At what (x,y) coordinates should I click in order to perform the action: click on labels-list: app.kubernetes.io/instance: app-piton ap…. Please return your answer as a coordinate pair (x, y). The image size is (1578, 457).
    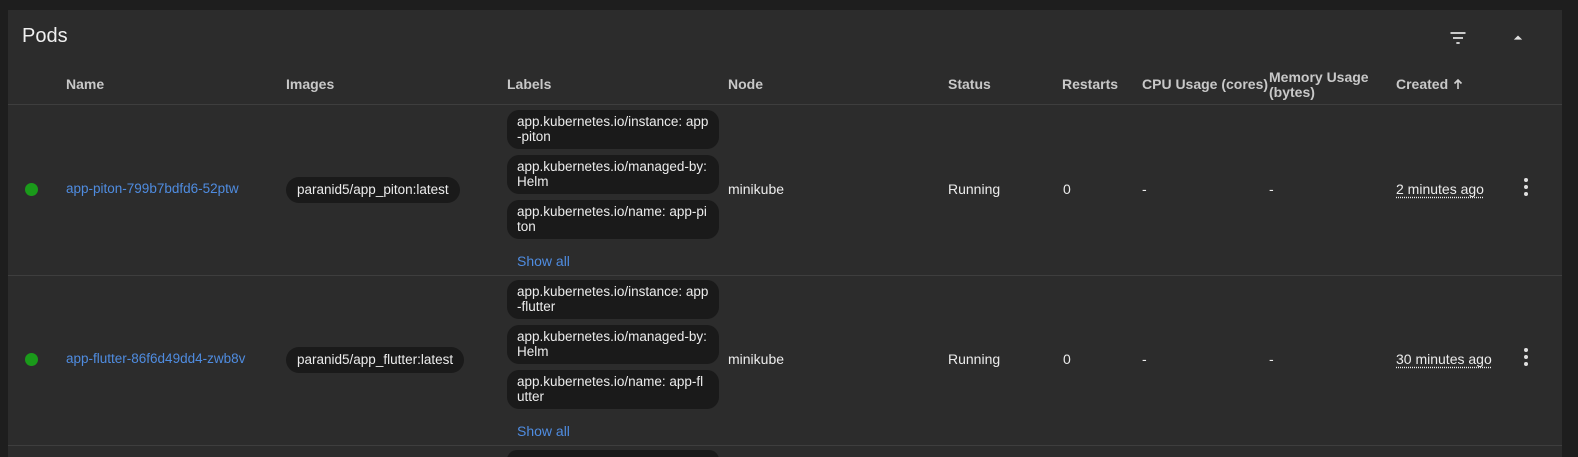
    Looking at the image, I should click on (613, 177).